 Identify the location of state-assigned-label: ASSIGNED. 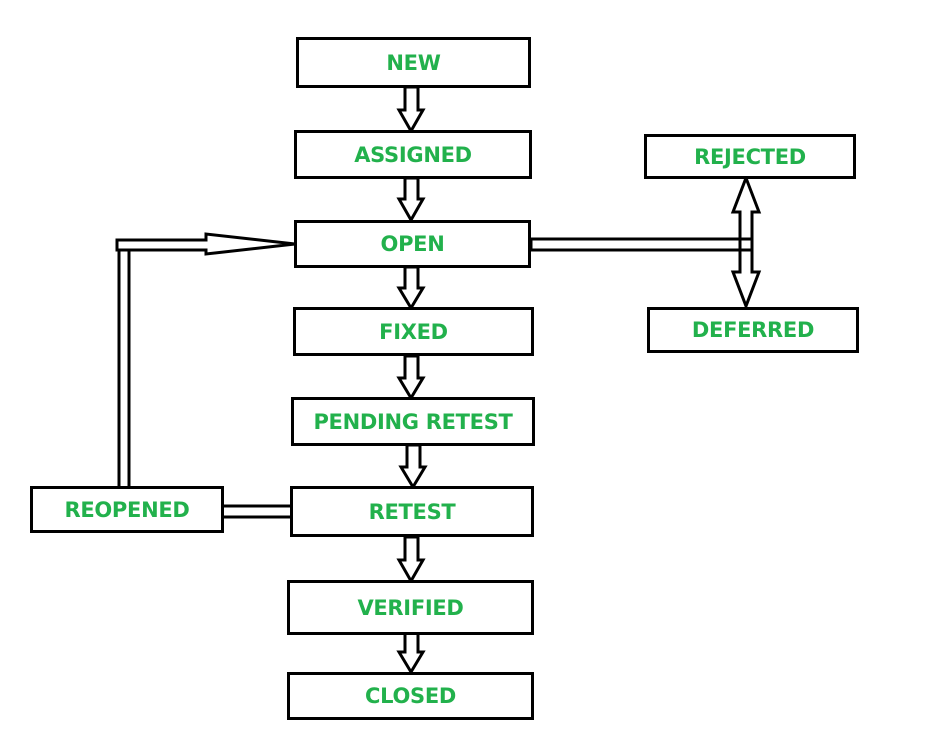
(413, 154).